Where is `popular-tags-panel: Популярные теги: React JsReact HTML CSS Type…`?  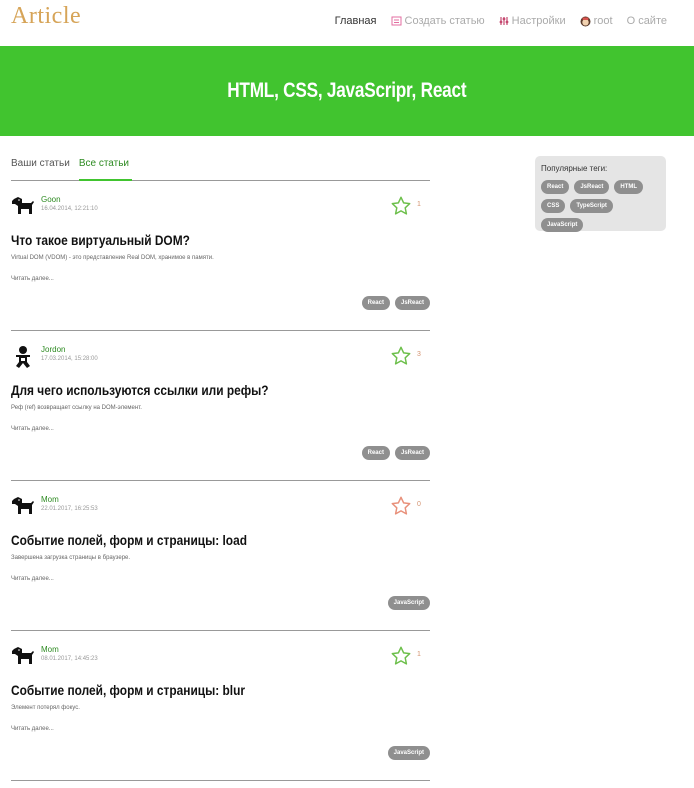 popular-tags-panel: Популярные теги: React JsReact HTML CSS Type… is located at coordinates (600, 194).